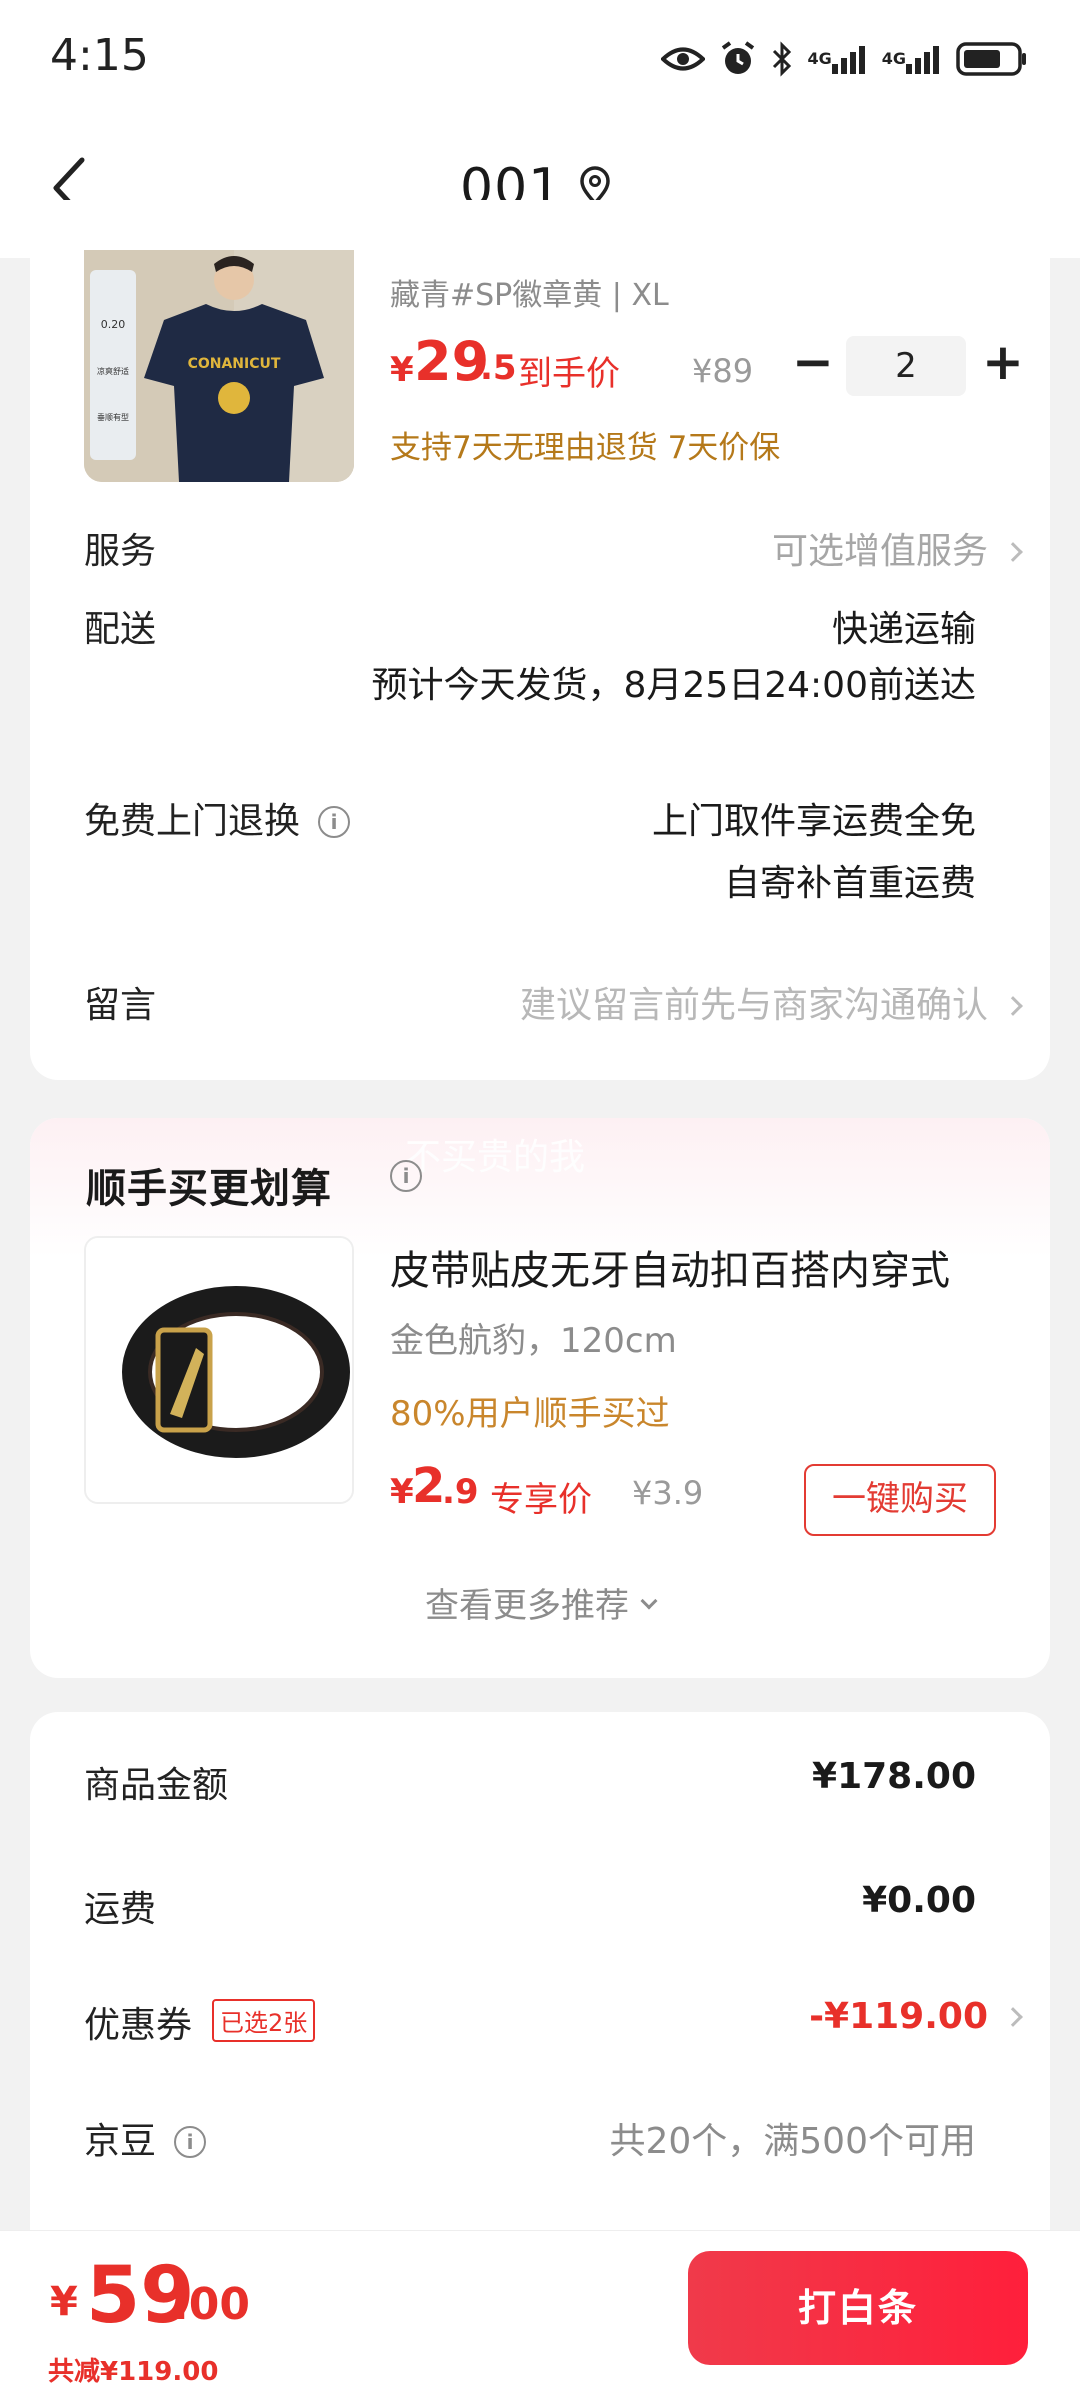 This screenshot has height=2400, width=1080. I want to click on shipping-row: 运费 ¥0.00, so click(552, 1908).